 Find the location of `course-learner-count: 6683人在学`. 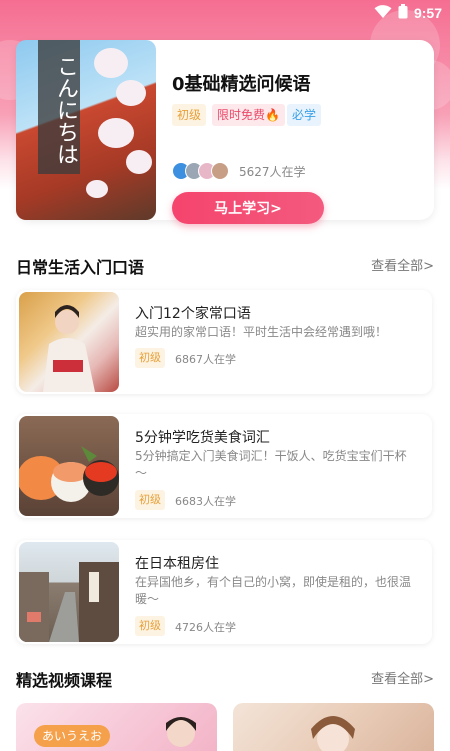

course-learner-count: 6683人在学 is located at coordinates (205, 501).